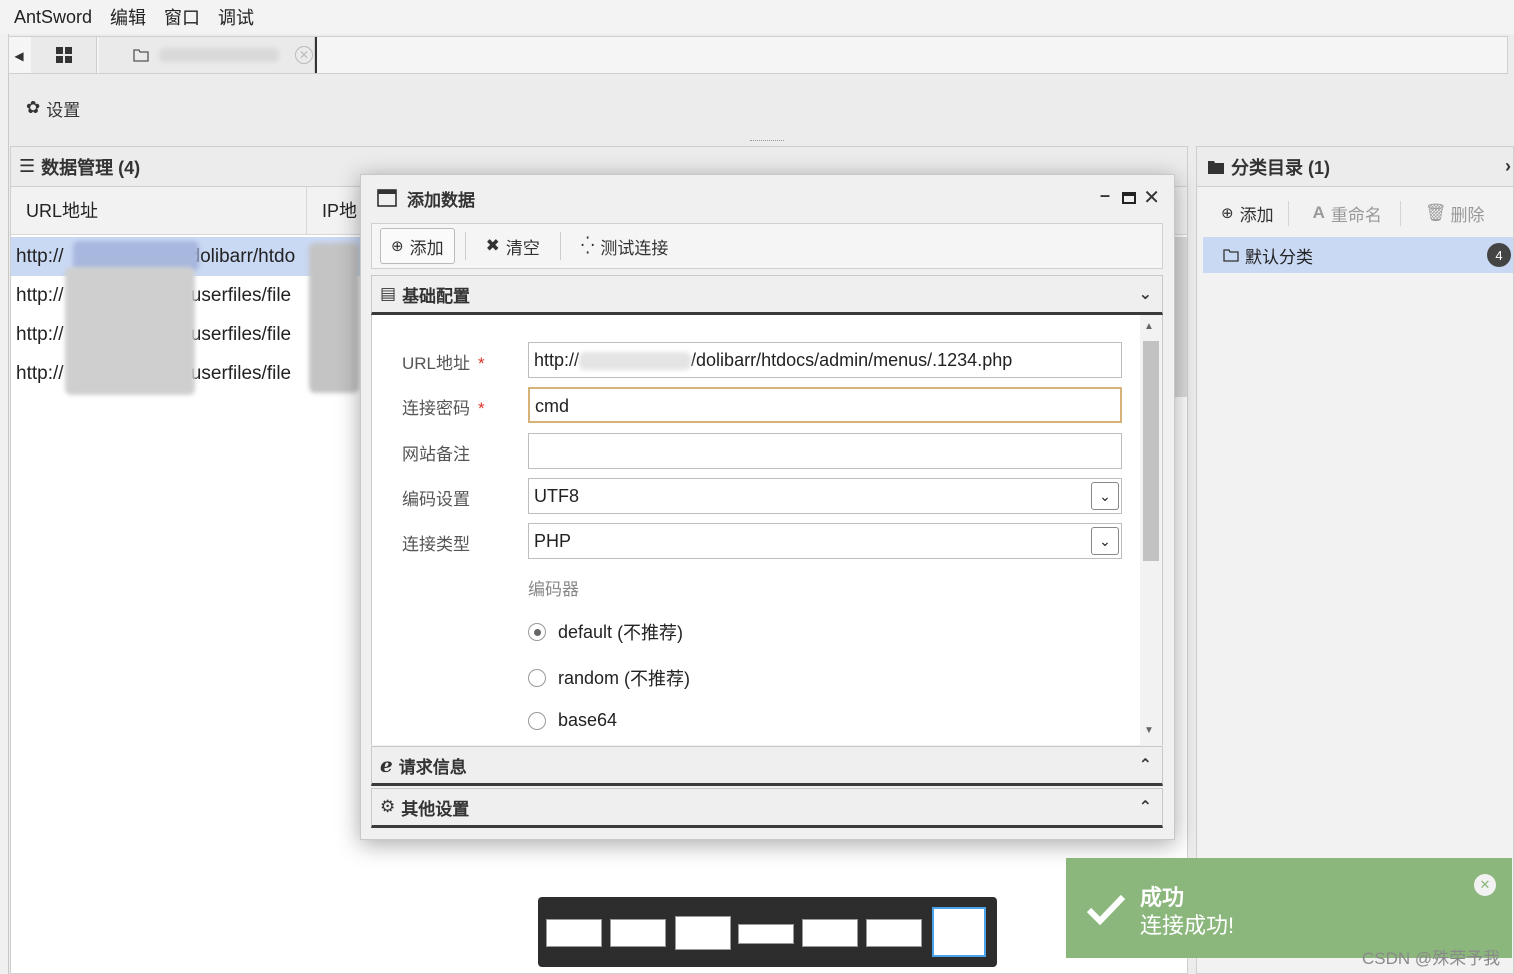 The width and height of the screenshot is (1514, 974). Describe the element at coordinates (1256, 215) in the screenshot. I see `category-add-label: 添加` at that location.